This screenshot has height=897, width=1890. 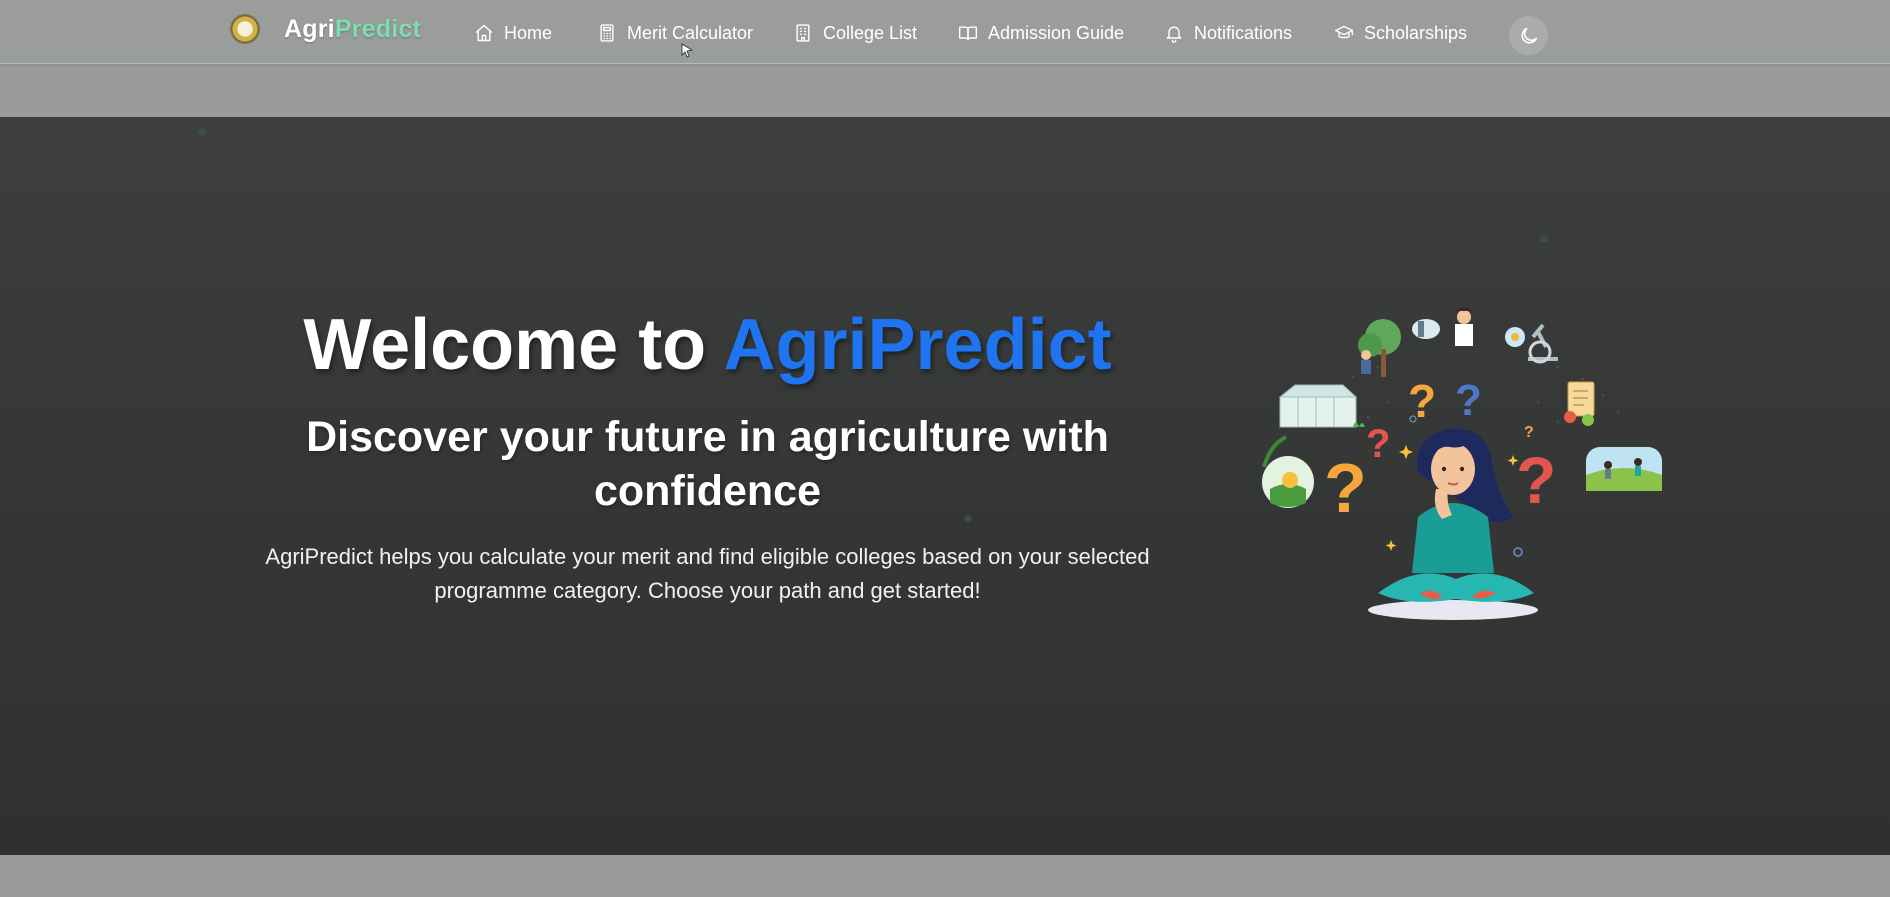 I want to click on nav-merit-calculator-label: Merit Calculator, so click(x=690, y=32).